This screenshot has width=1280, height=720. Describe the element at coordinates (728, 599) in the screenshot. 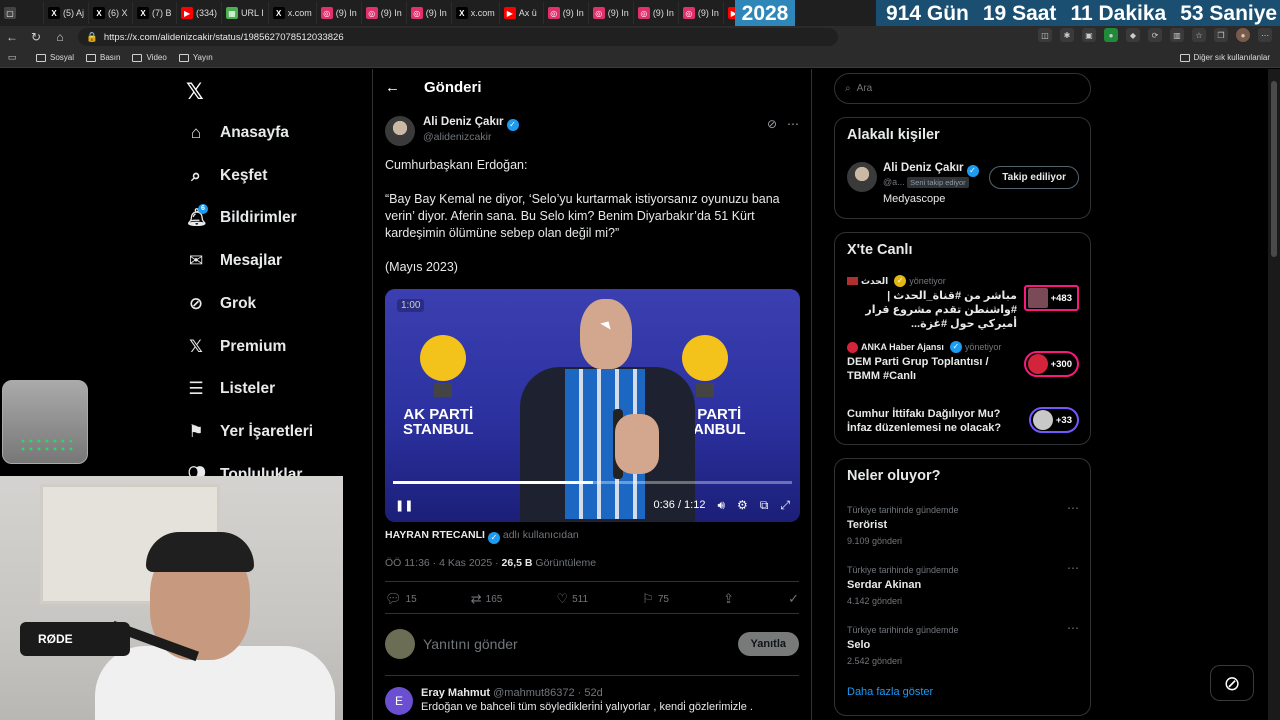

I see `share-button: ⇪` at that location.